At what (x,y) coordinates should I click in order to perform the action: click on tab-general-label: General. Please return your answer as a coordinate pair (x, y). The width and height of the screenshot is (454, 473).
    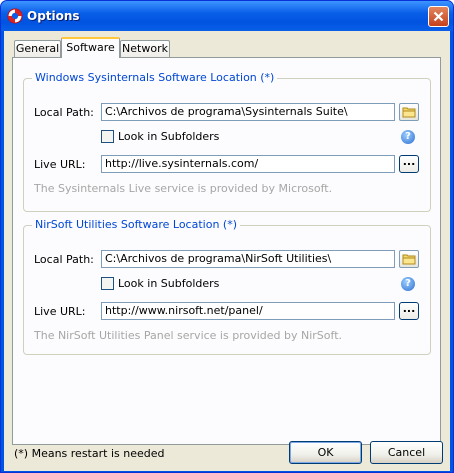
    Looking at the image, I should click on (37, 48).